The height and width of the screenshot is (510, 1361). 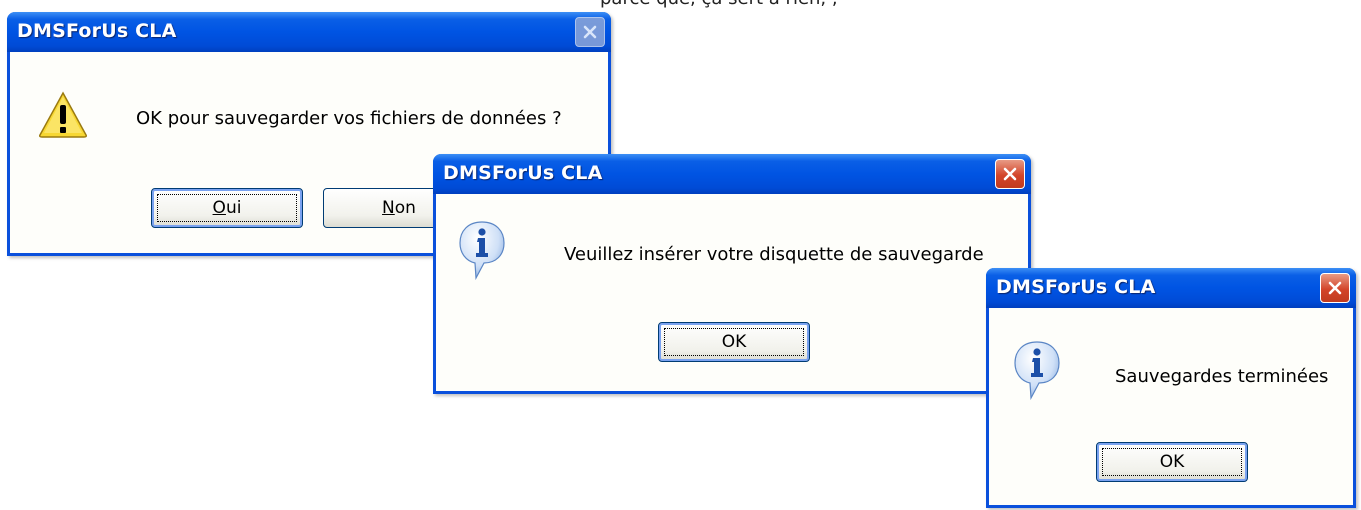 I want to click on no-button-accesskey: N, so click(x=388, y=208).